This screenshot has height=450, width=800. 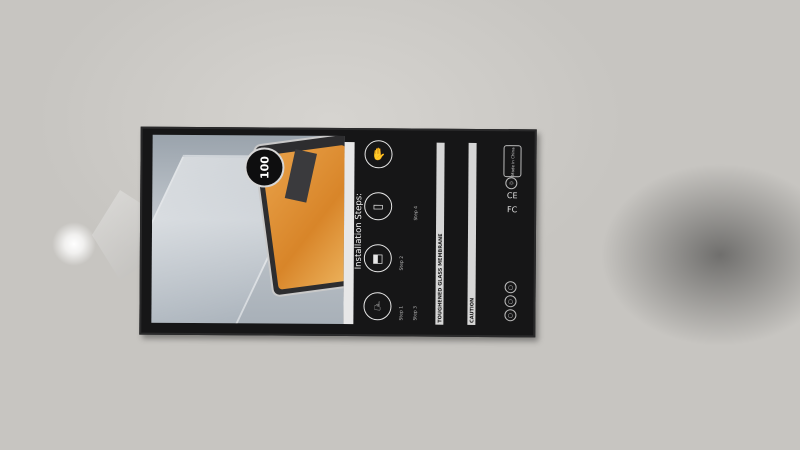 I want to click on light-glare, so click(x=74, y=244).